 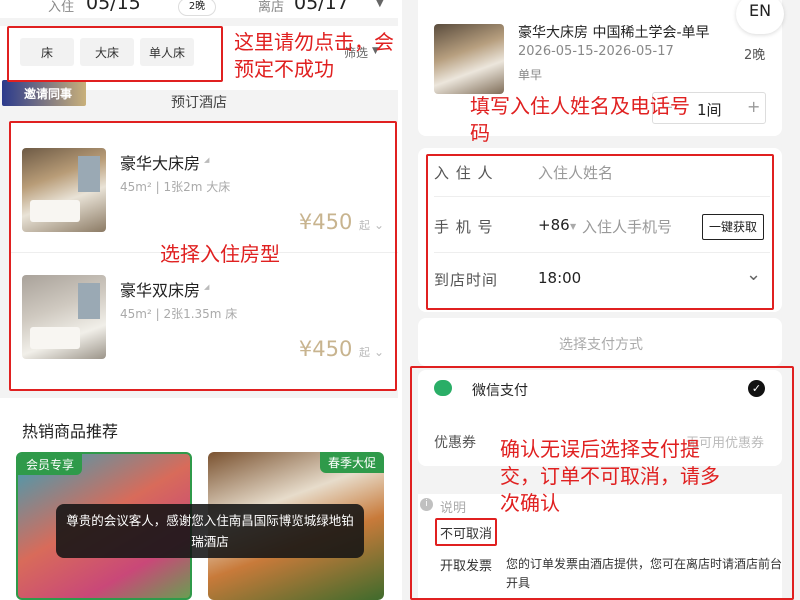 What do you see at coordinates (596, 51) in the screenshot?
I see `booking-dates: 2026-05-15-2026-05-17` at bounding box center [596, 51].